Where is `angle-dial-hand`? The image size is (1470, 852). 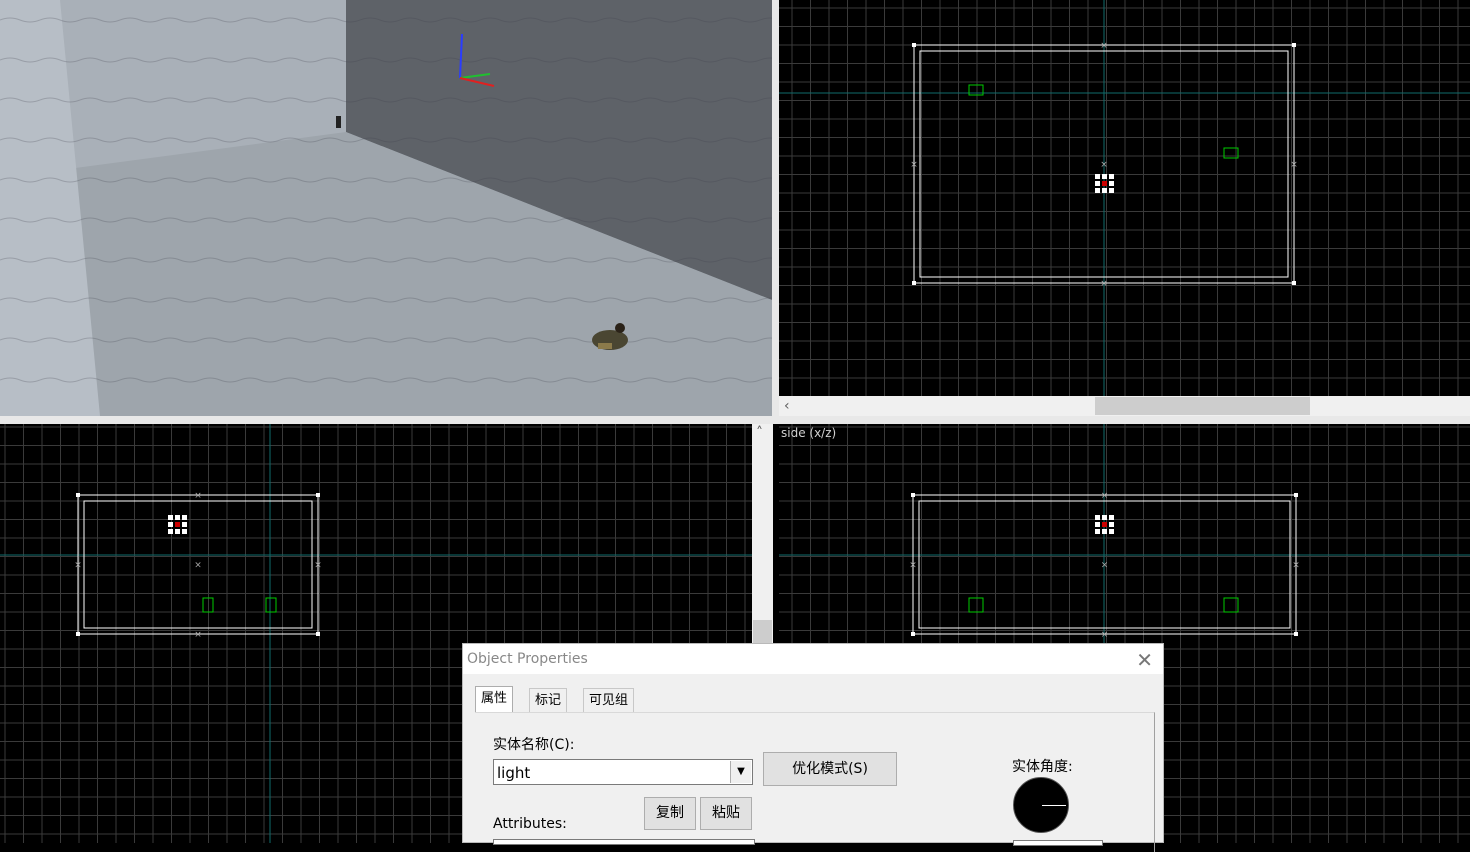
angle-dial-hand is located at coordinates (1054, 805).